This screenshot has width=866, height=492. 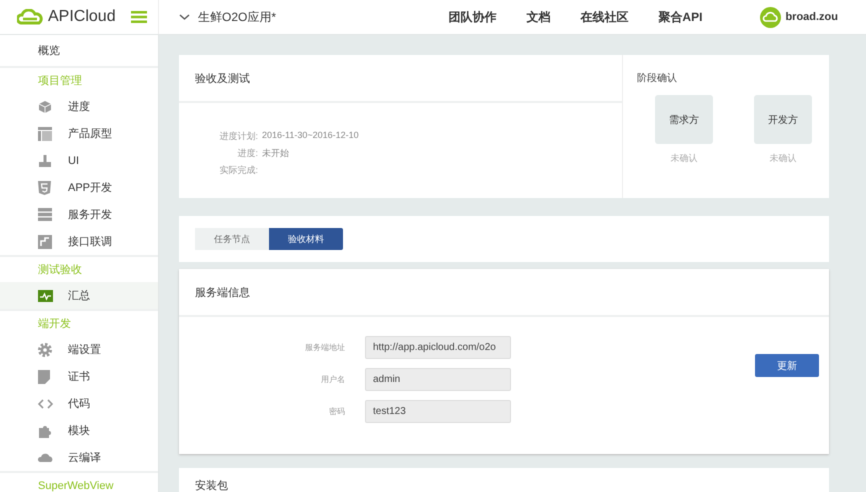 What do you see at coordinates (79, 160) in the screenshot?
I see `sidebar-item: UI` at bounding box center [79, 160].